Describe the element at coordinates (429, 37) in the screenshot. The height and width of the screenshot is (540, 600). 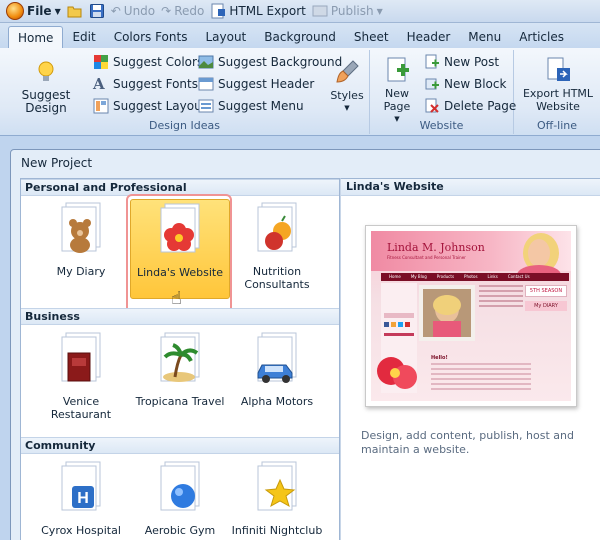
I see `tab-header: Header` at that location.